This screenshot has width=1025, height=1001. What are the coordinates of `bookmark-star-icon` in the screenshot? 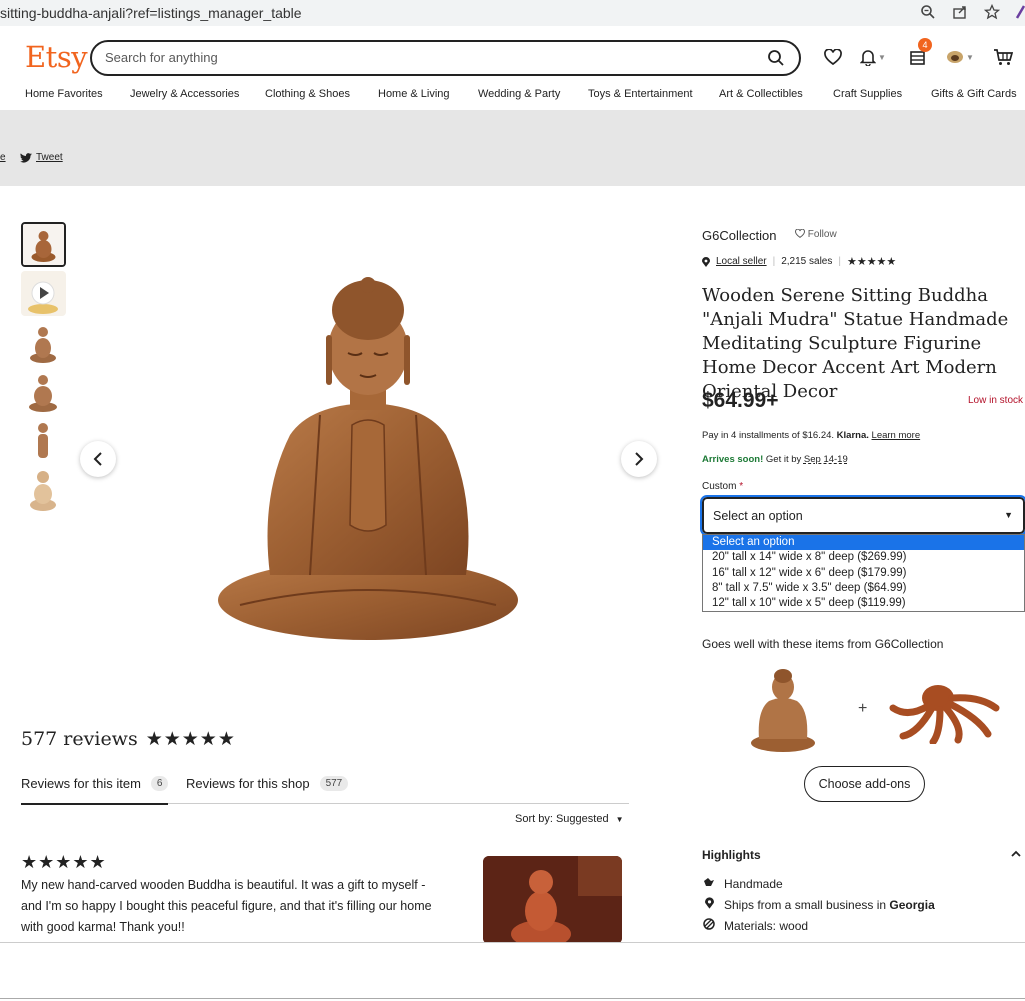 It's located at (992, 12).